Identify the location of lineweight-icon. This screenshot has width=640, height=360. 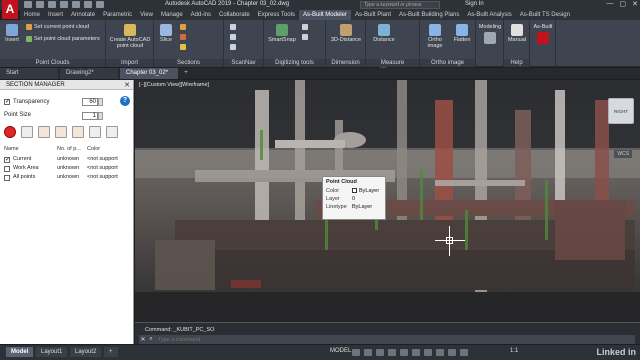
(428, 352).